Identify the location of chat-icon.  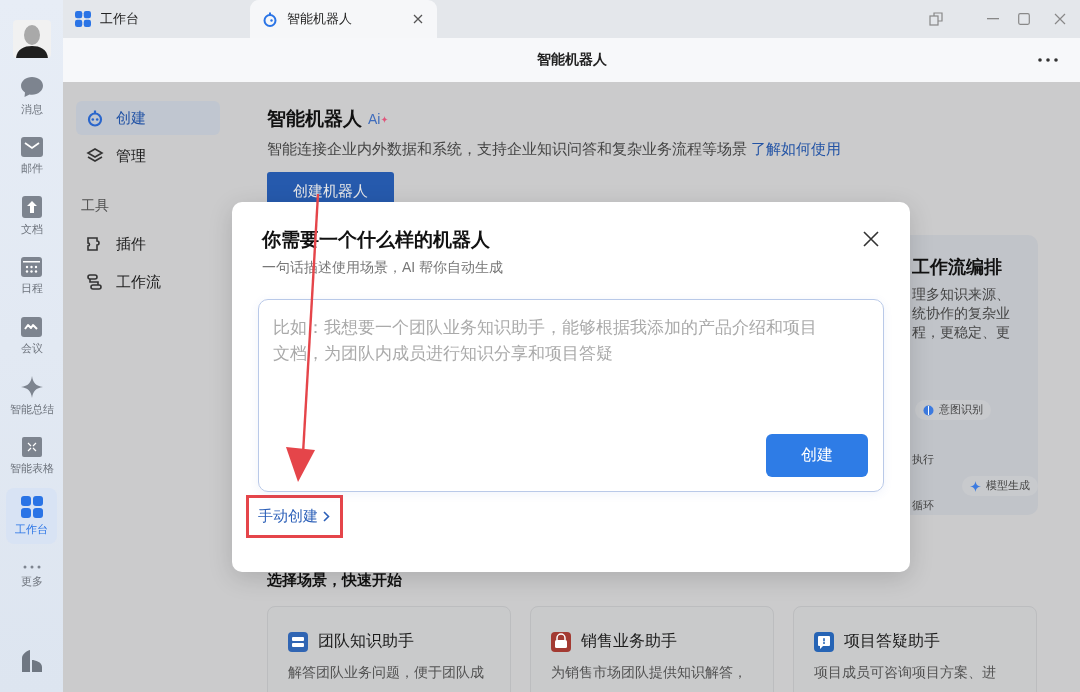
(31, 86).